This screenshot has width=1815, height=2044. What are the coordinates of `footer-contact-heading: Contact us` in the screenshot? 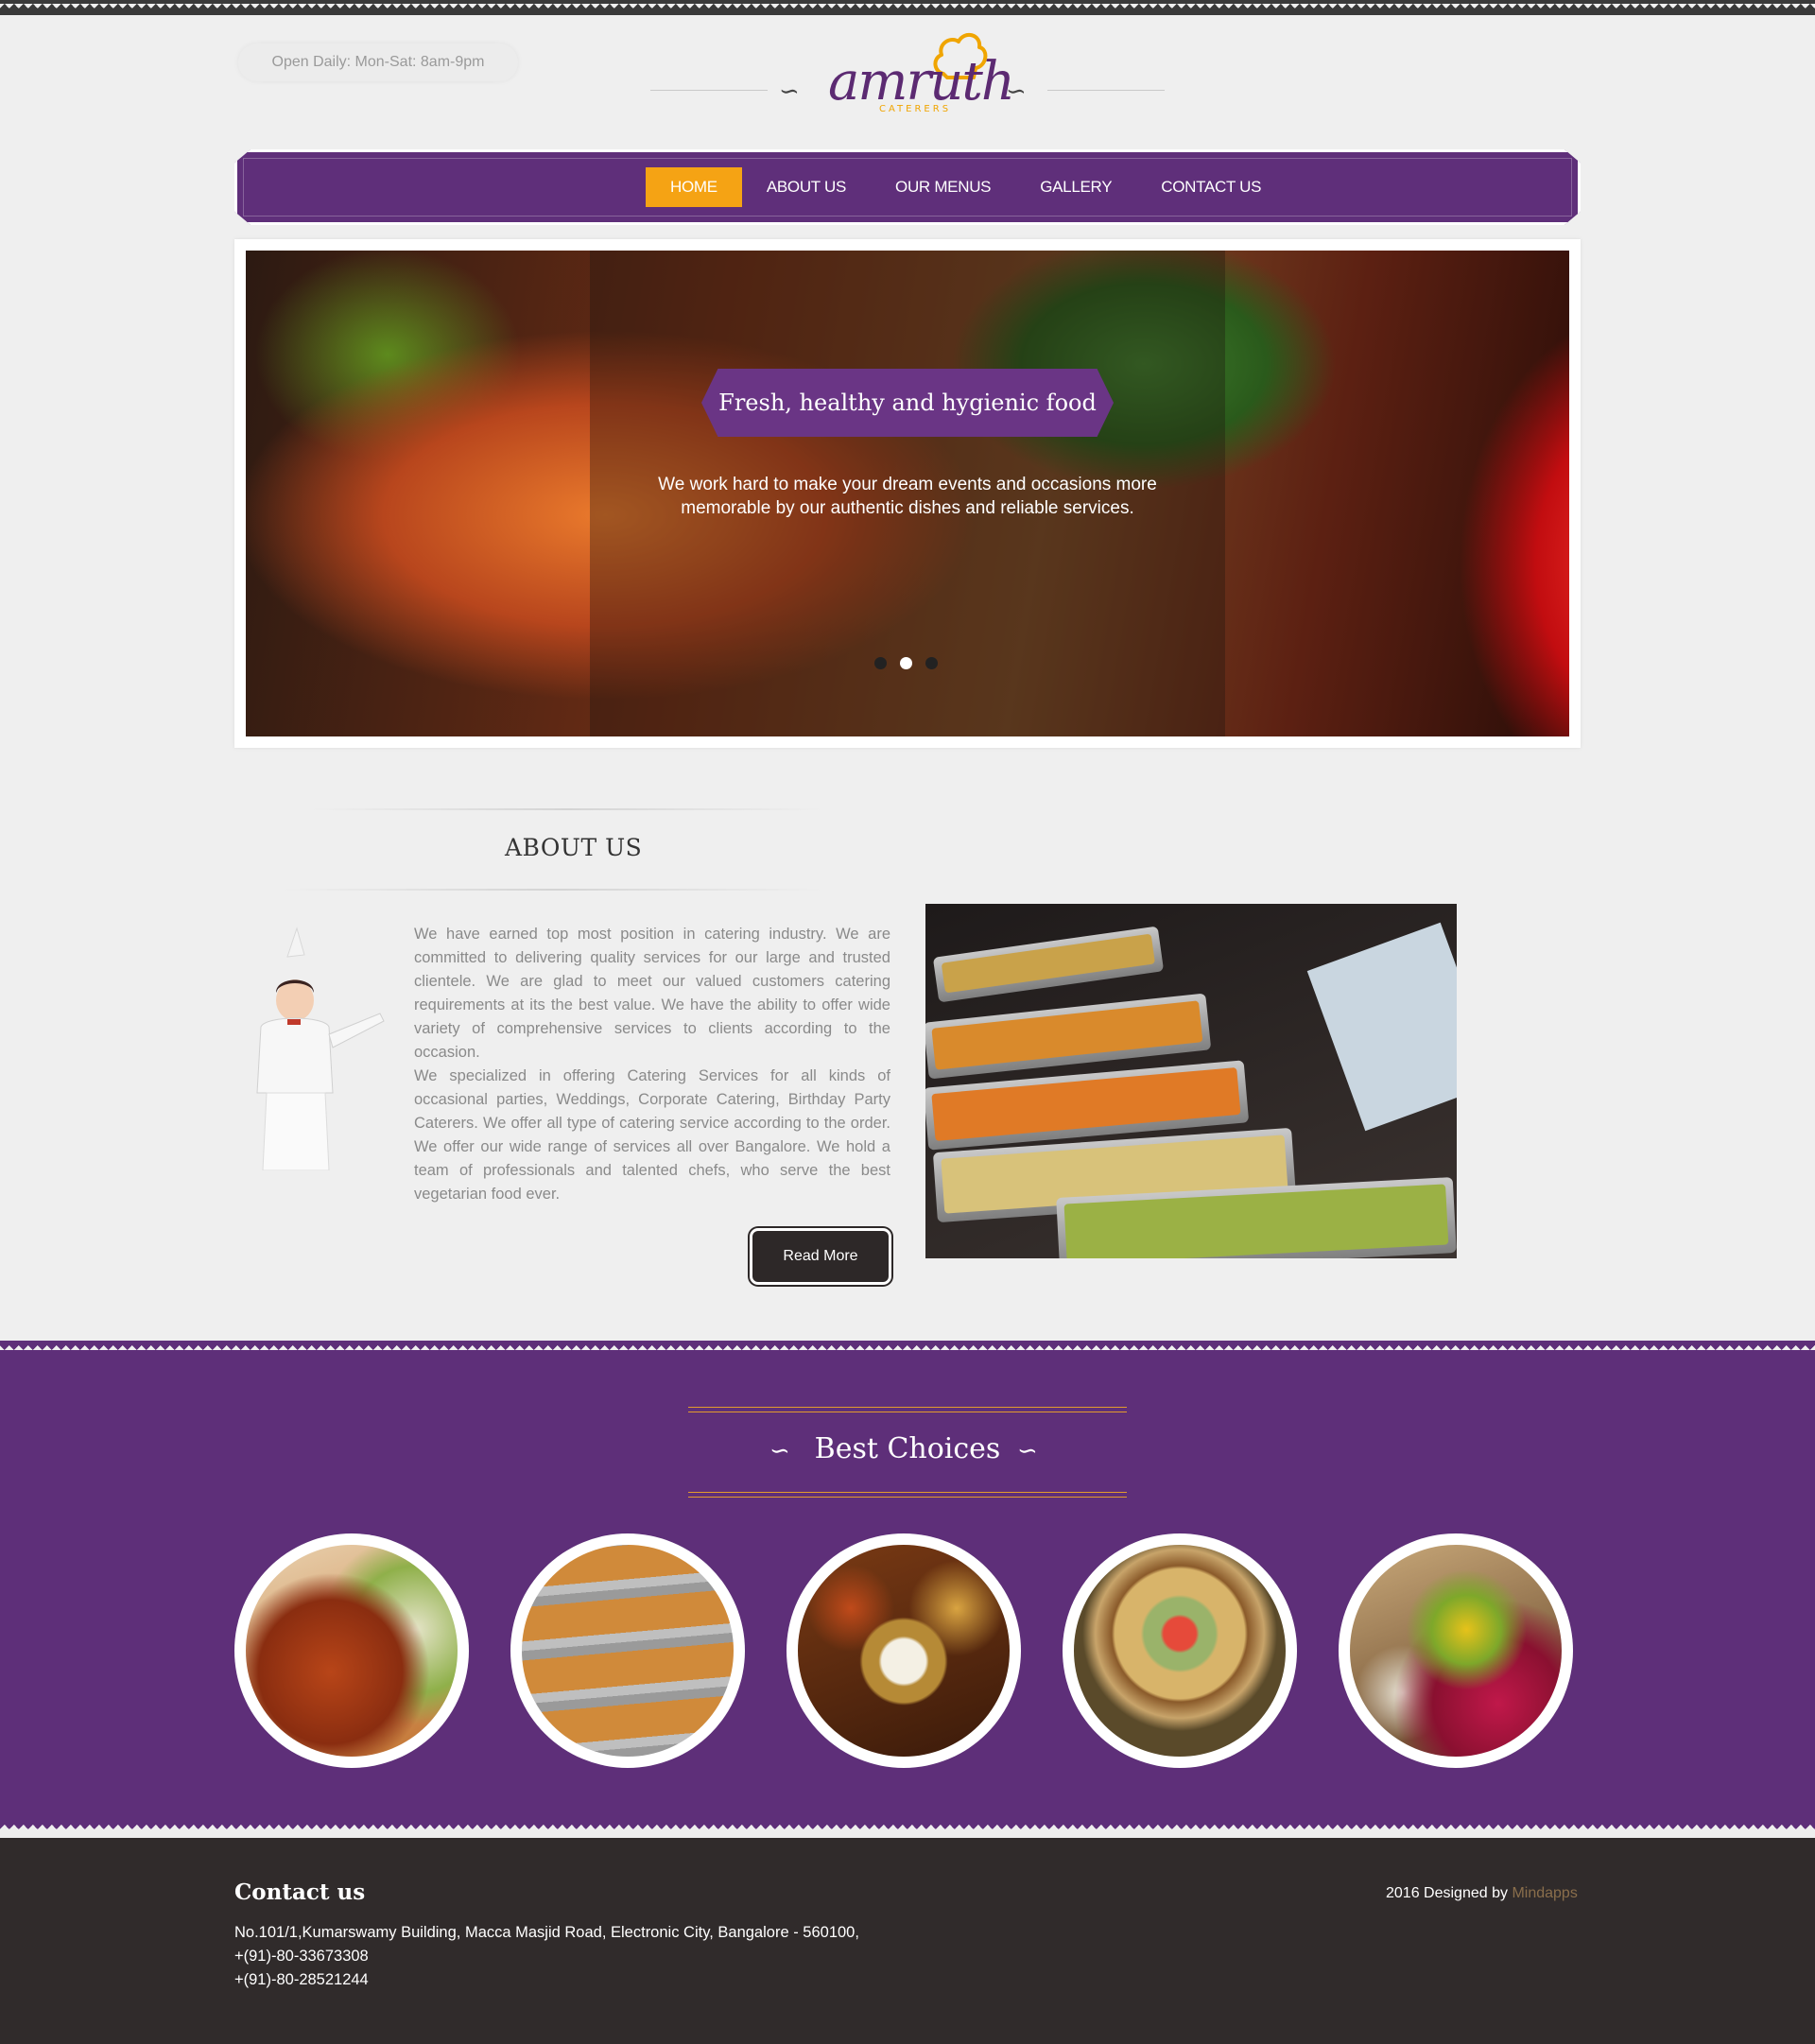 It's located at (300, 1892).